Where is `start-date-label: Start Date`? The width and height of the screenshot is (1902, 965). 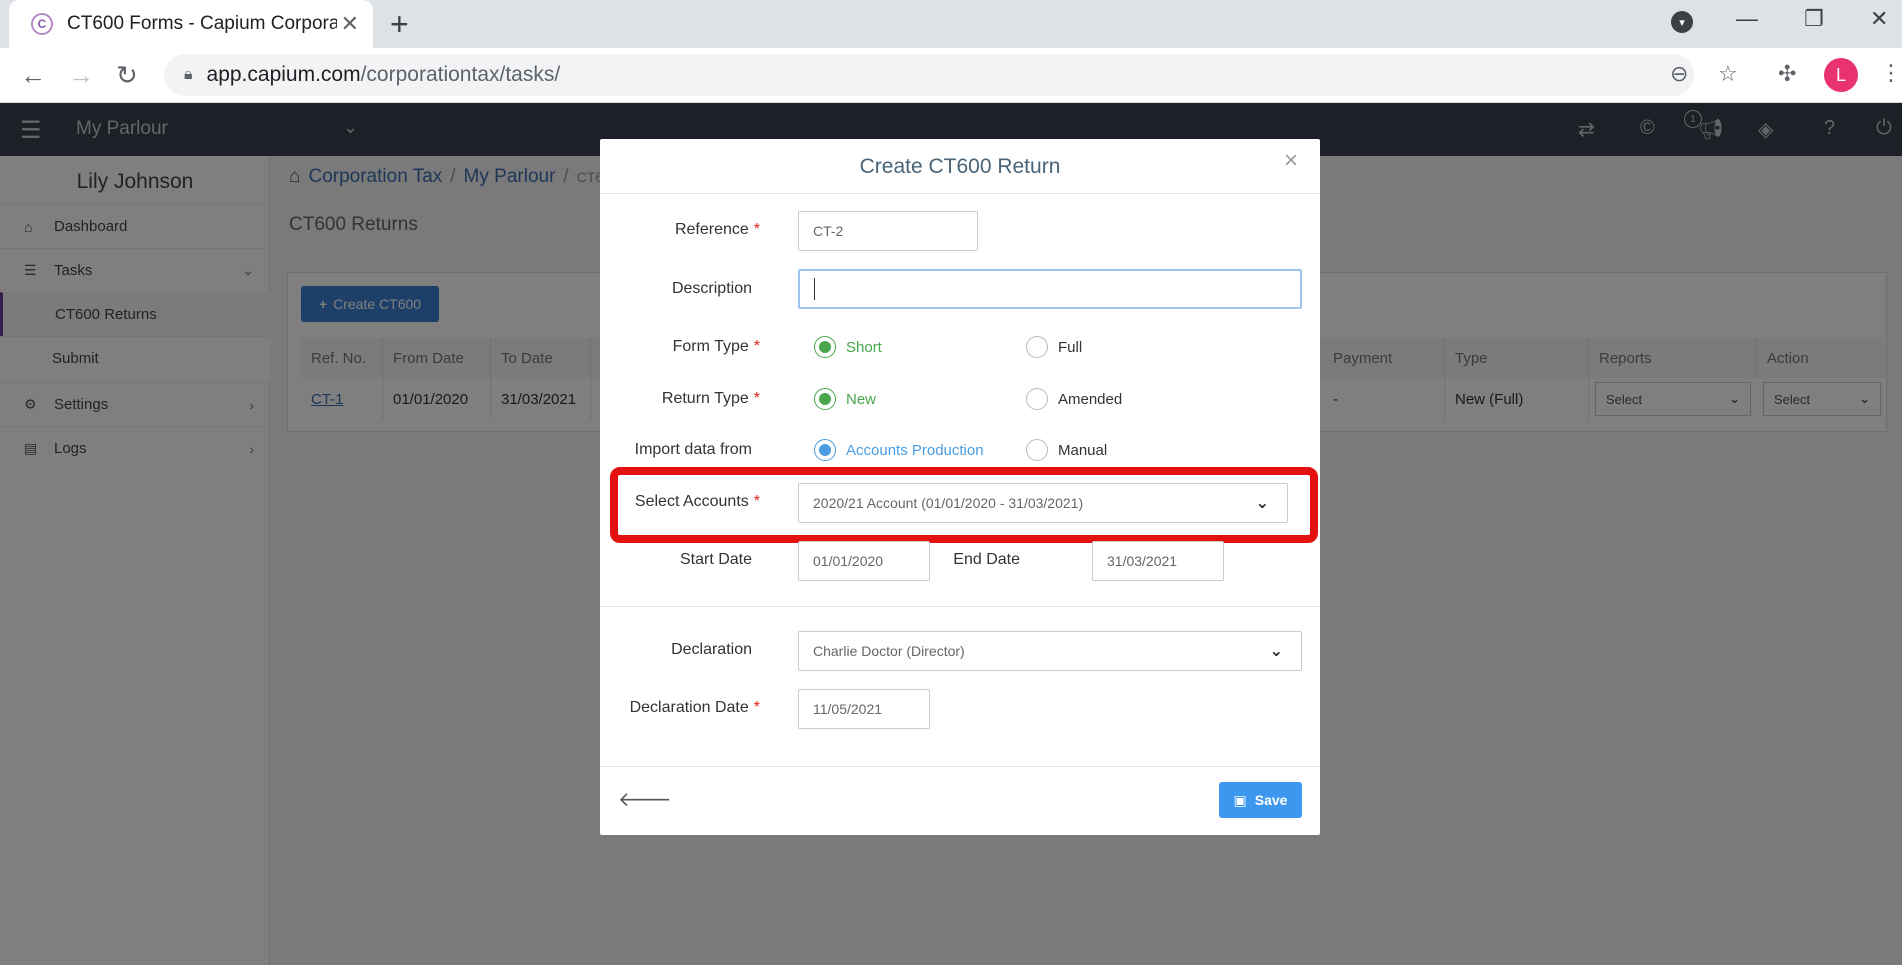
start-date-label: Start Date is located at coordinates (715, 559).